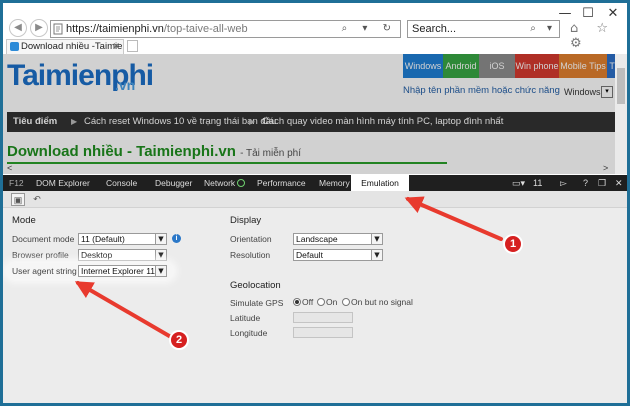  What do you see at coordinates (123, 310) in the screenshot?
I see `arrow-to-user-agent` at bounding box center [123, 310].